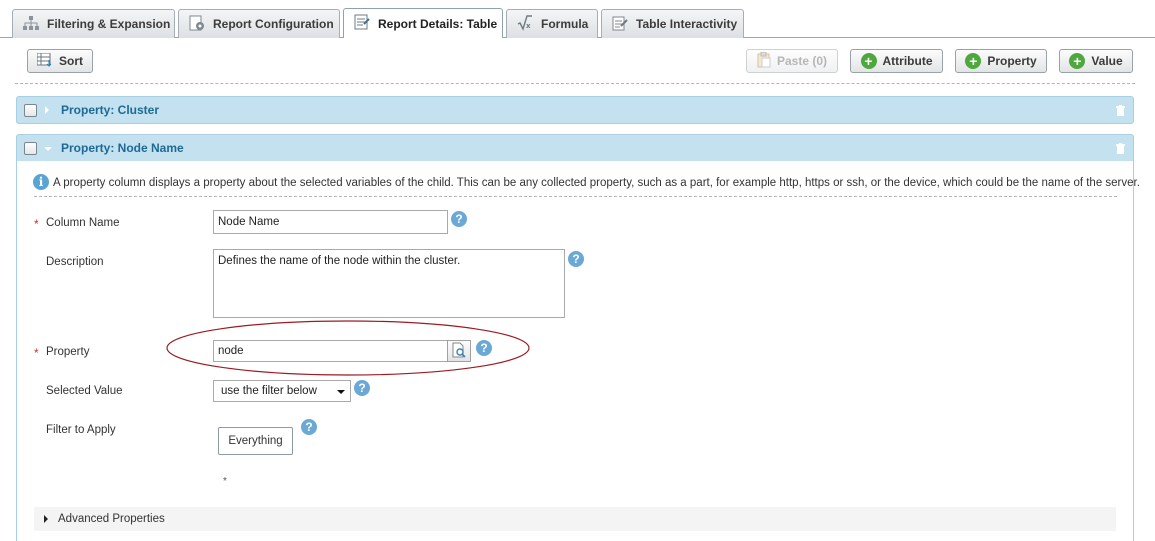  Describe the element at coordinates (111, 519) in the screenshot. I see `advanced-properties-label: Advanced Properties` at that location.